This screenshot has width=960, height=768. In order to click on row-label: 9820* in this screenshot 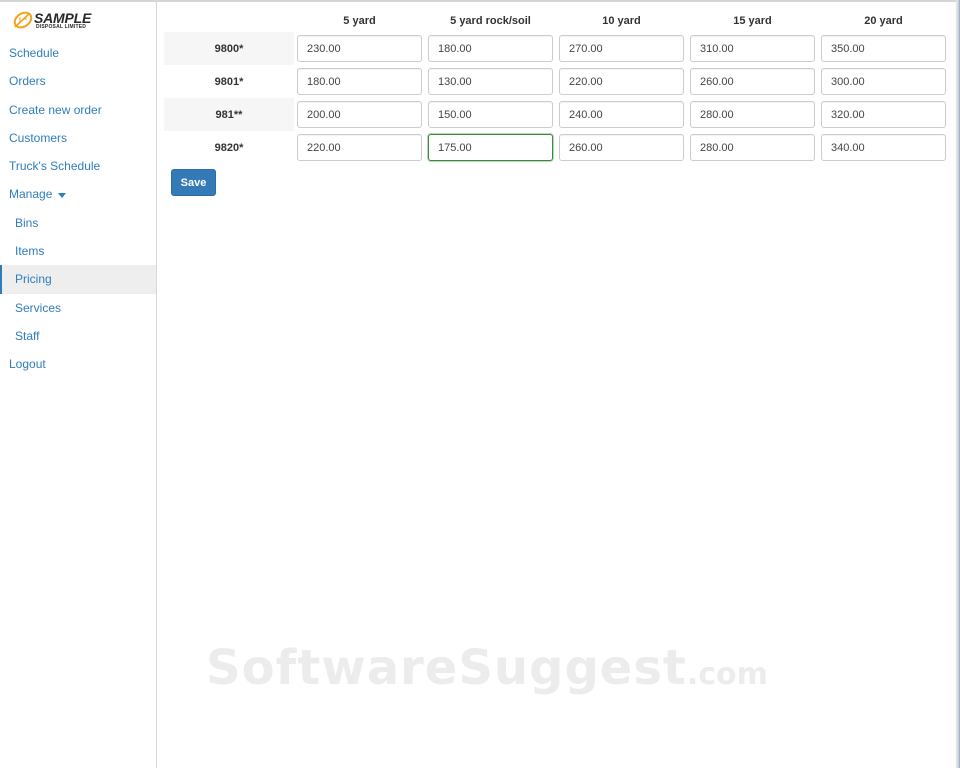, I will do `click(229, 147)`.